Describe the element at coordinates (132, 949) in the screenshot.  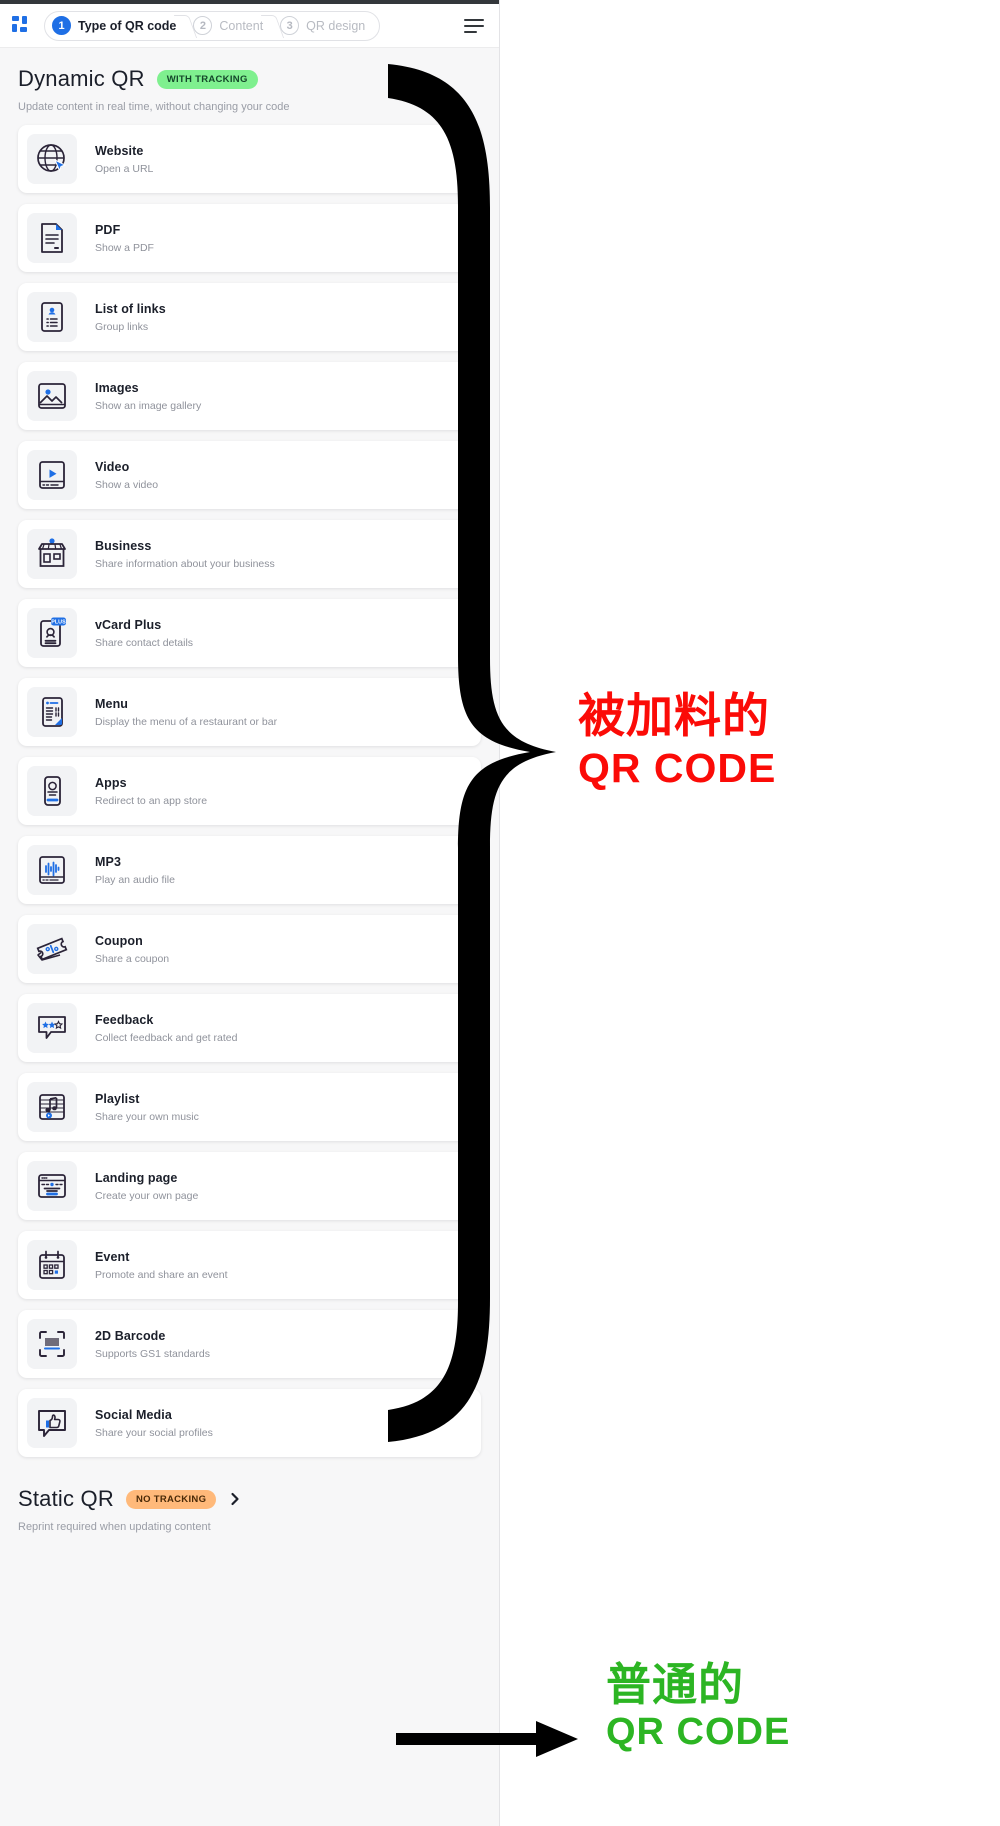
I see `qr-type-text: Coupon Share a coupon` at that location.